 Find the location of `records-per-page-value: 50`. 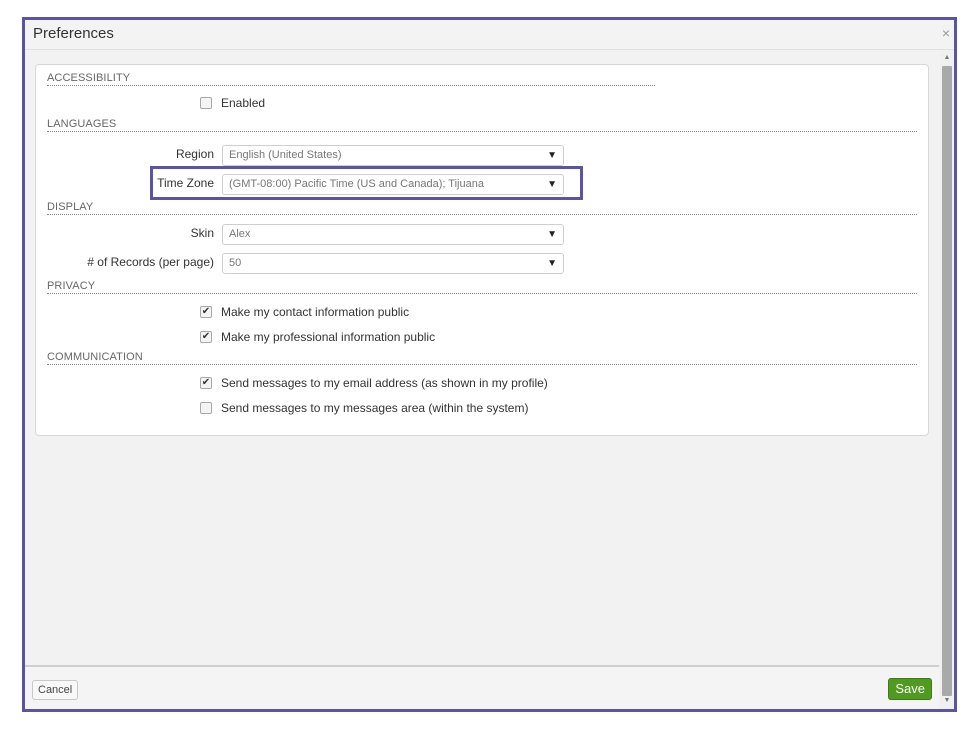

records-per-page-value: 50 is located at coordinates (235, 263).